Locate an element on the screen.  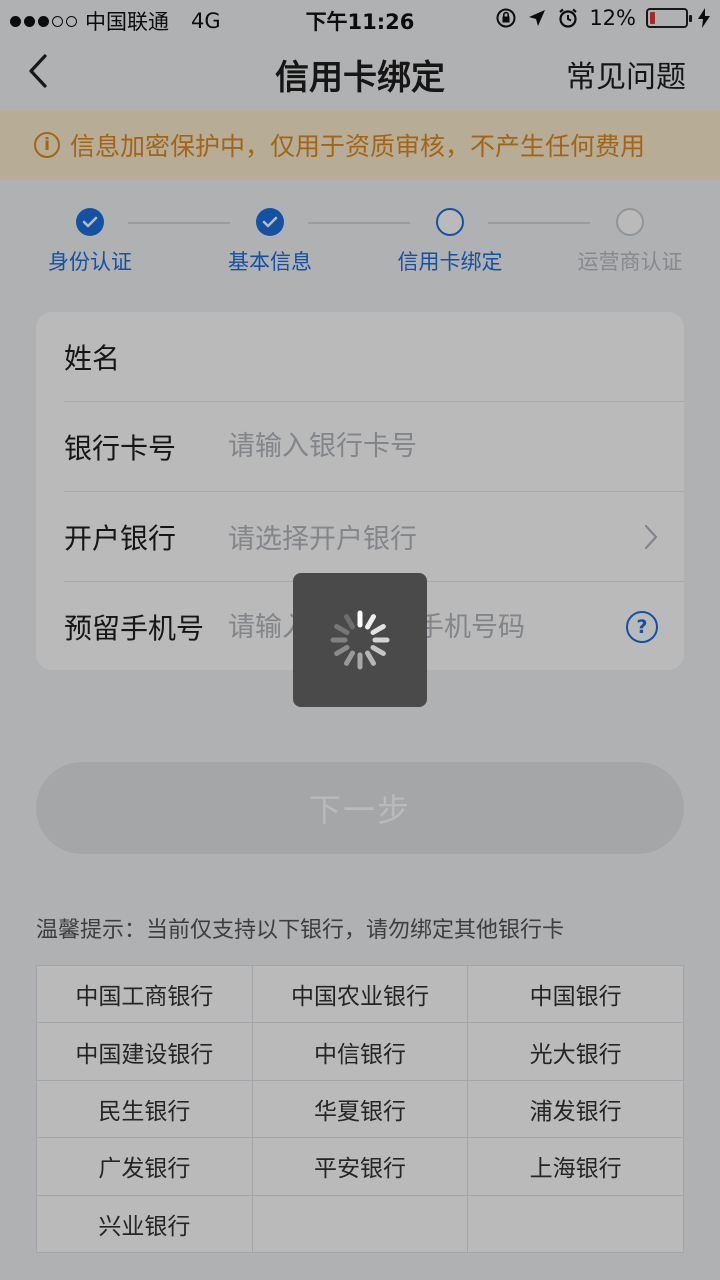
spinner-icon is located at coordinates (360, 640).